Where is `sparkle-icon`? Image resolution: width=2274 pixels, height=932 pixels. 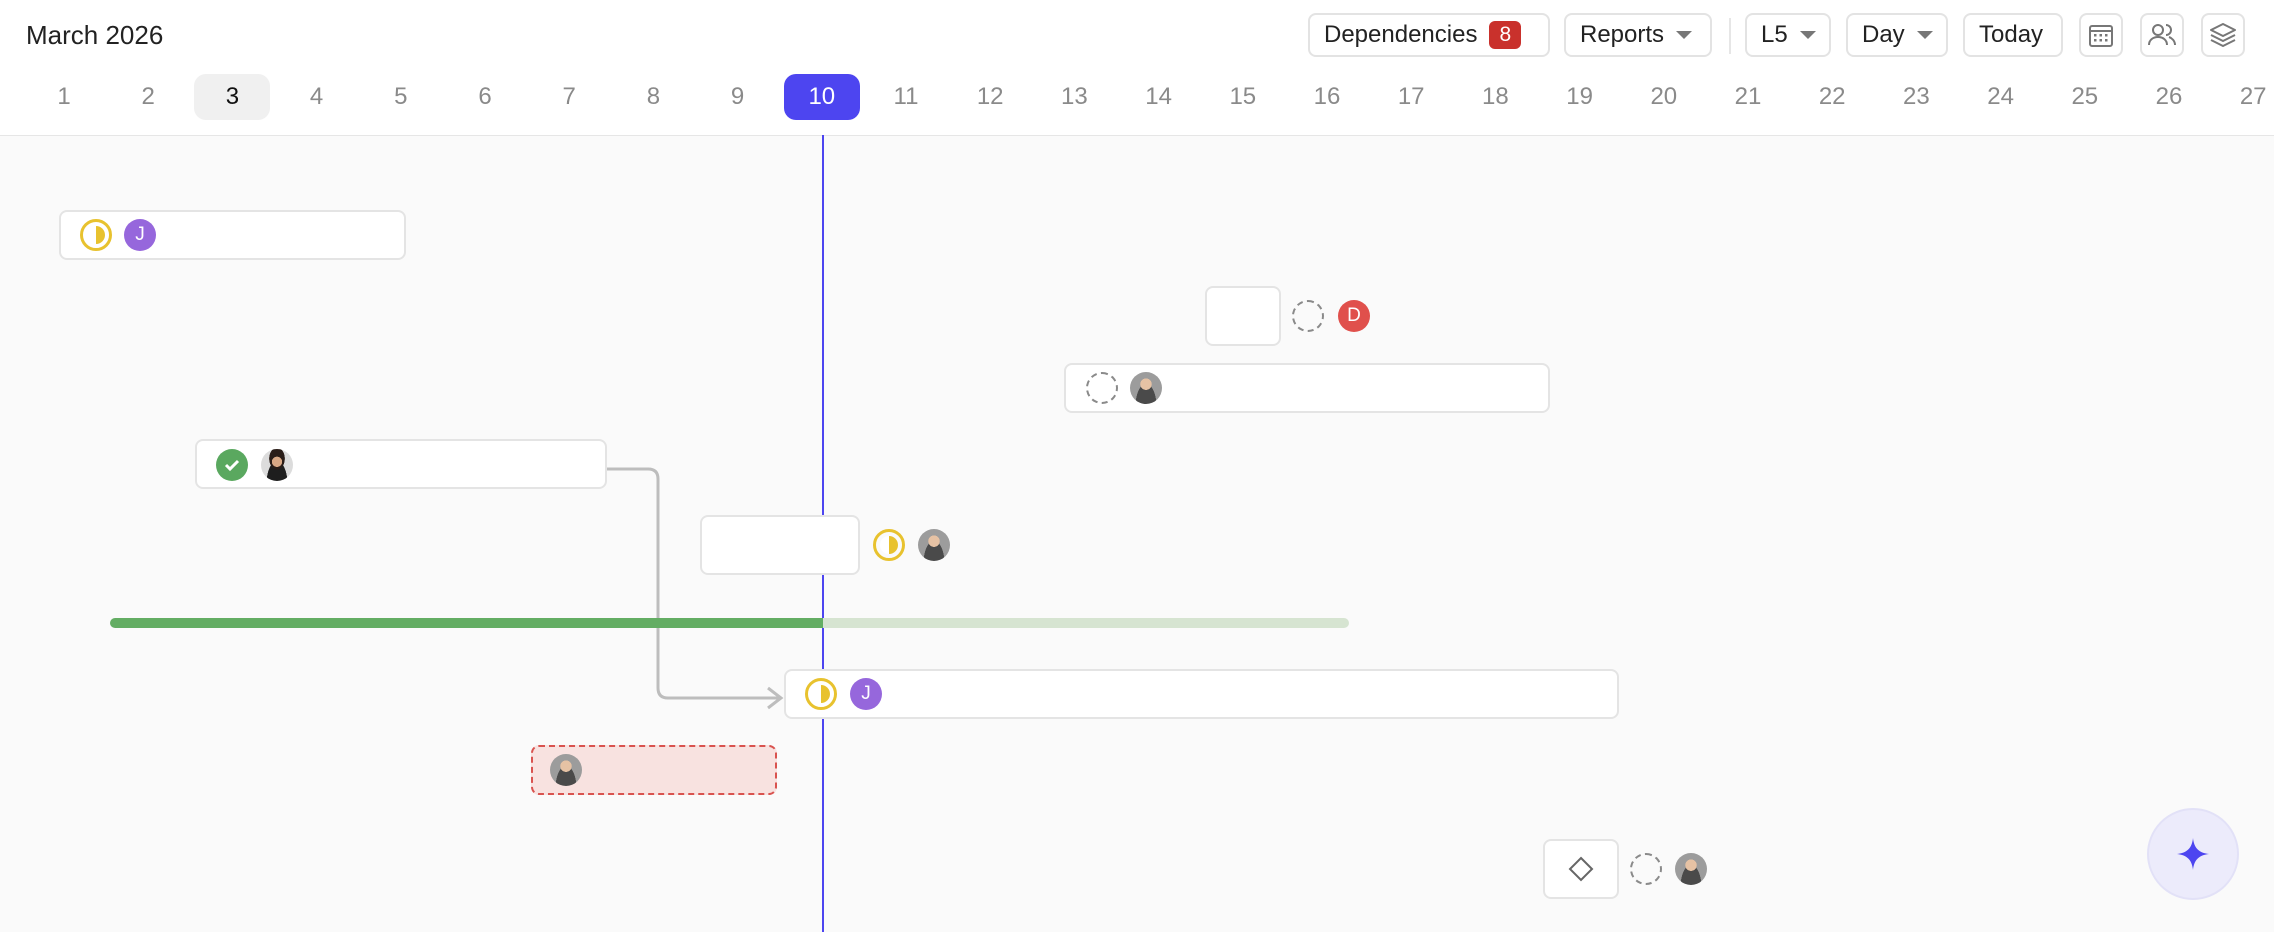
sparkle-icon is located at coordinates (2193, 854).